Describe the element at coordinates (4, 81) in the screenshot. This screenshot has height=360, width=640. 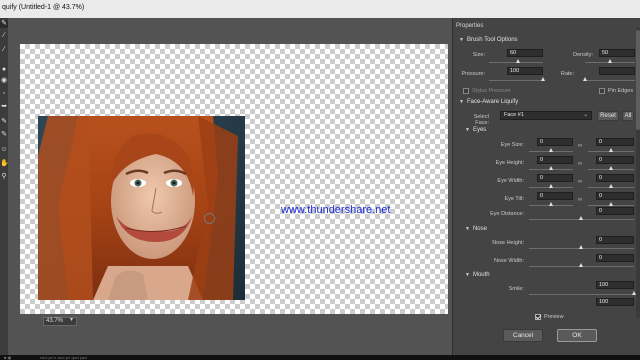
I see `pucker-tool-icon: ◉` at that location.